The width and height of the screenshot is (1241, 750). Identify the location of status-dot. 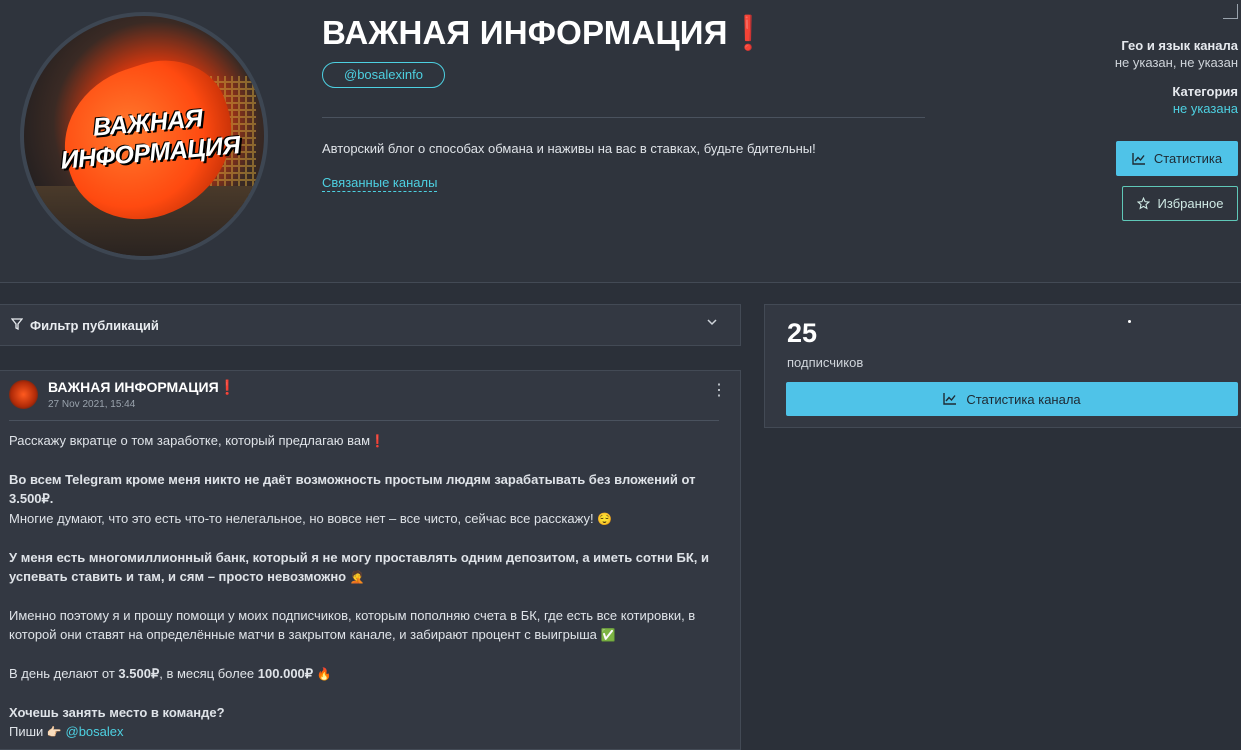
(1129, 321).